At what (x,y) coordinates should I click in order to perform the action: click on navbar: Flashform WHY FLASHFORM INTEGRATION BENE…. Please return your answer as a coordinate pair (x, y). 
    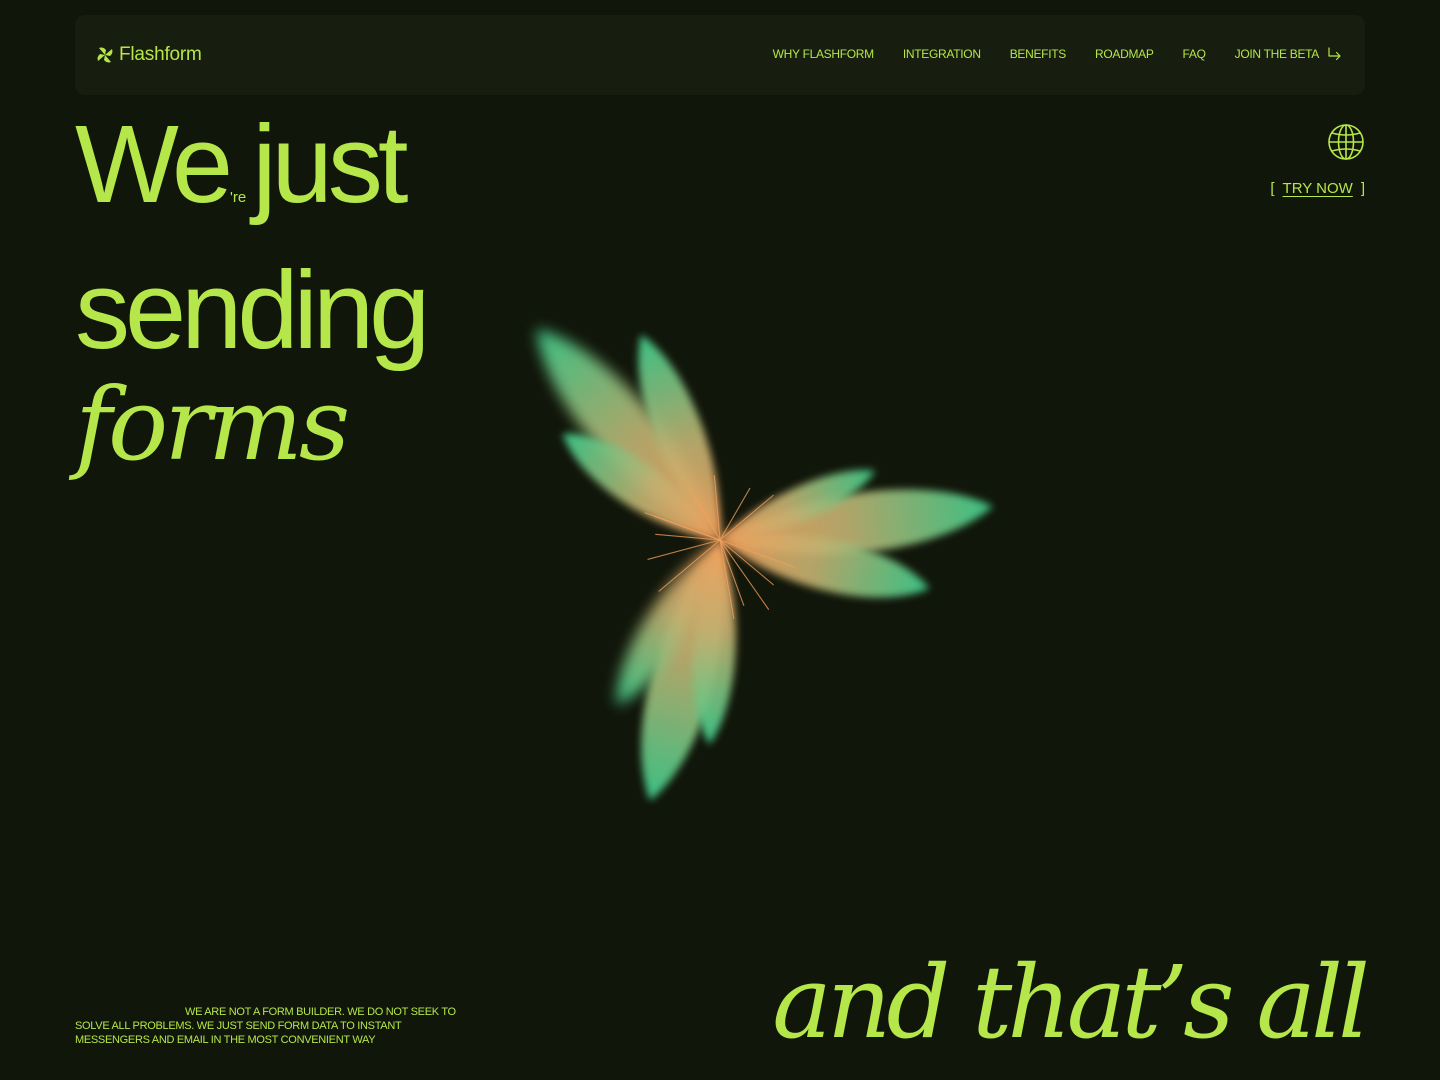
    Looking at the image, I should click on (720, 55).